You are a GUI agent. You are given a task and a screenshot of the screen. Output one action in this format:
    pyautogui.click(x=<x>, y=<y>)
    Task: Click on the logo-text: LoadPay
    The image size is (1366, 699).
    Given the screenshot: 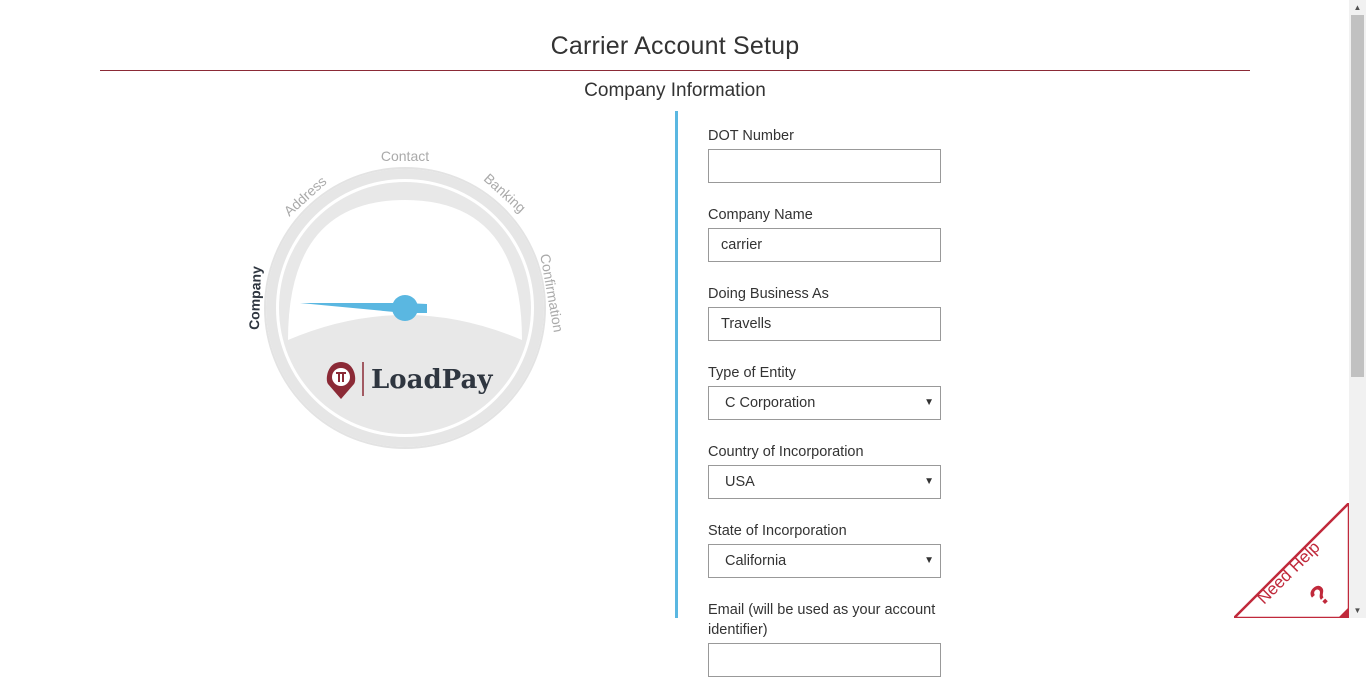 What is the action you would take?
    pyautogui.click(x=432, y=380)
    